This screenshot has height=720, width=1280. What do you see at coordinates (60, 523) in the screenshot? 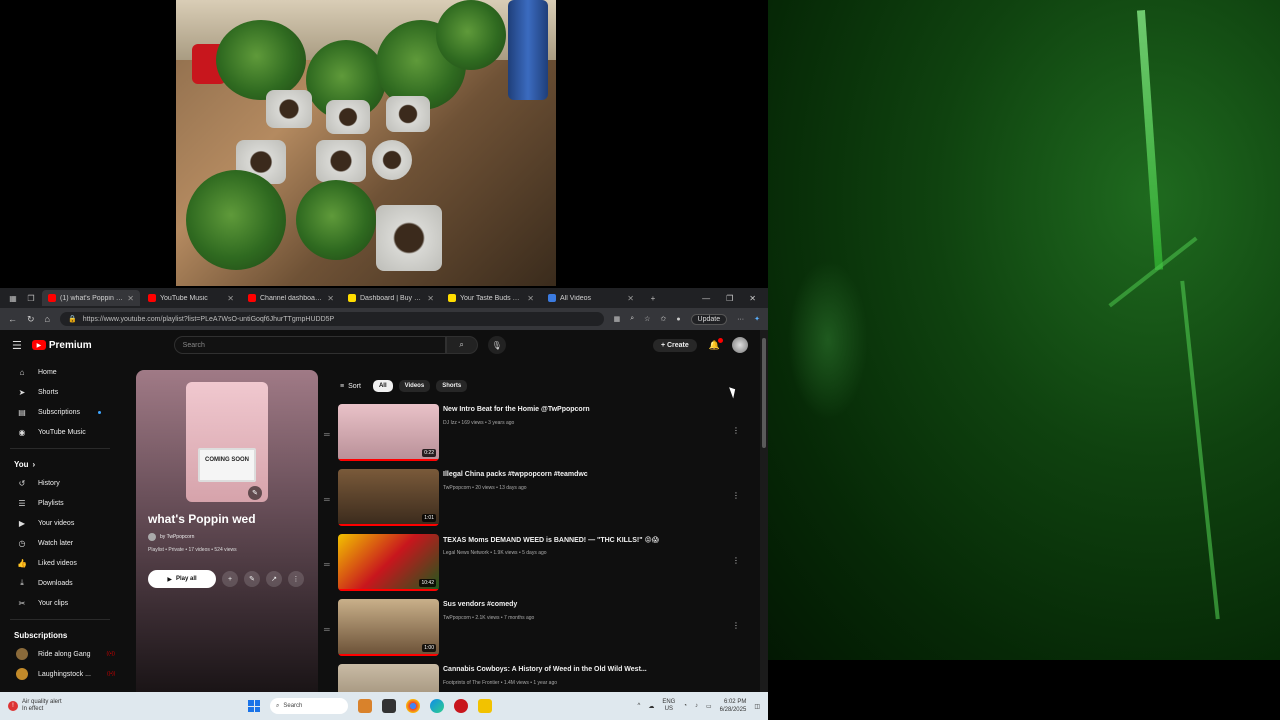
I see `sidebar-item-your-videos: ▶ Your videos` at bounding box center [60, 523].